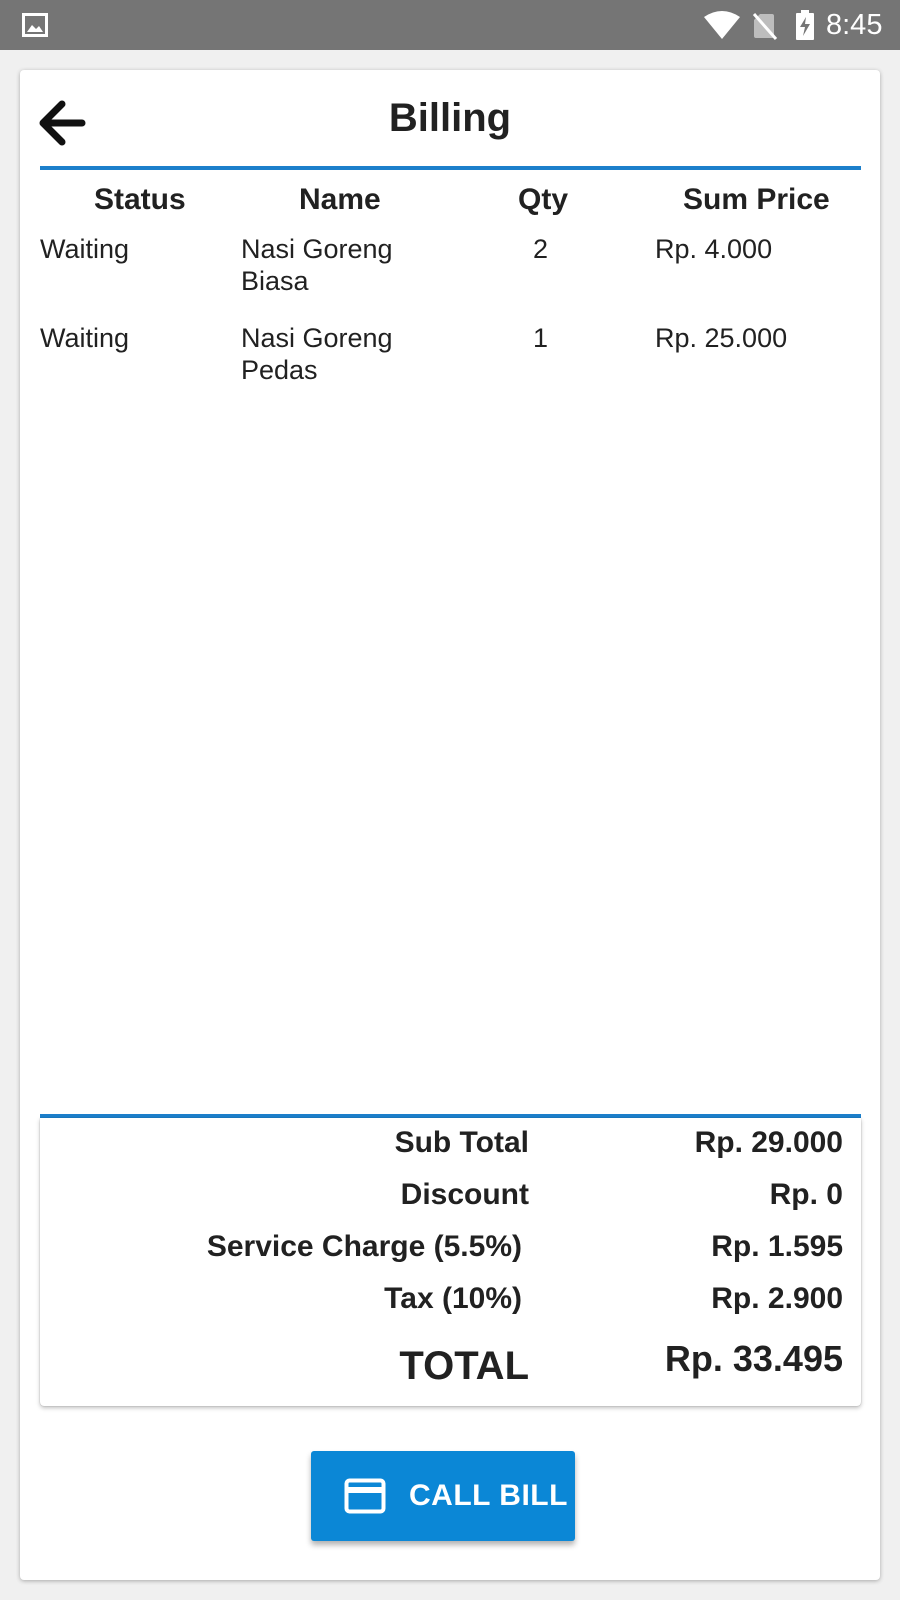  Describe the element at coordinates (453, 1298) in the screenshot. I see `tax-label: Tax (10%)` at that location.